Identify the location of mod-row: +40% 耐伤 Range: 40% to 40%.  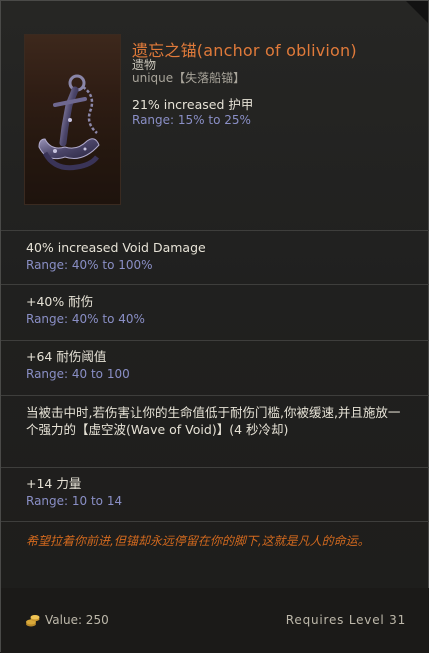
(216, 310).